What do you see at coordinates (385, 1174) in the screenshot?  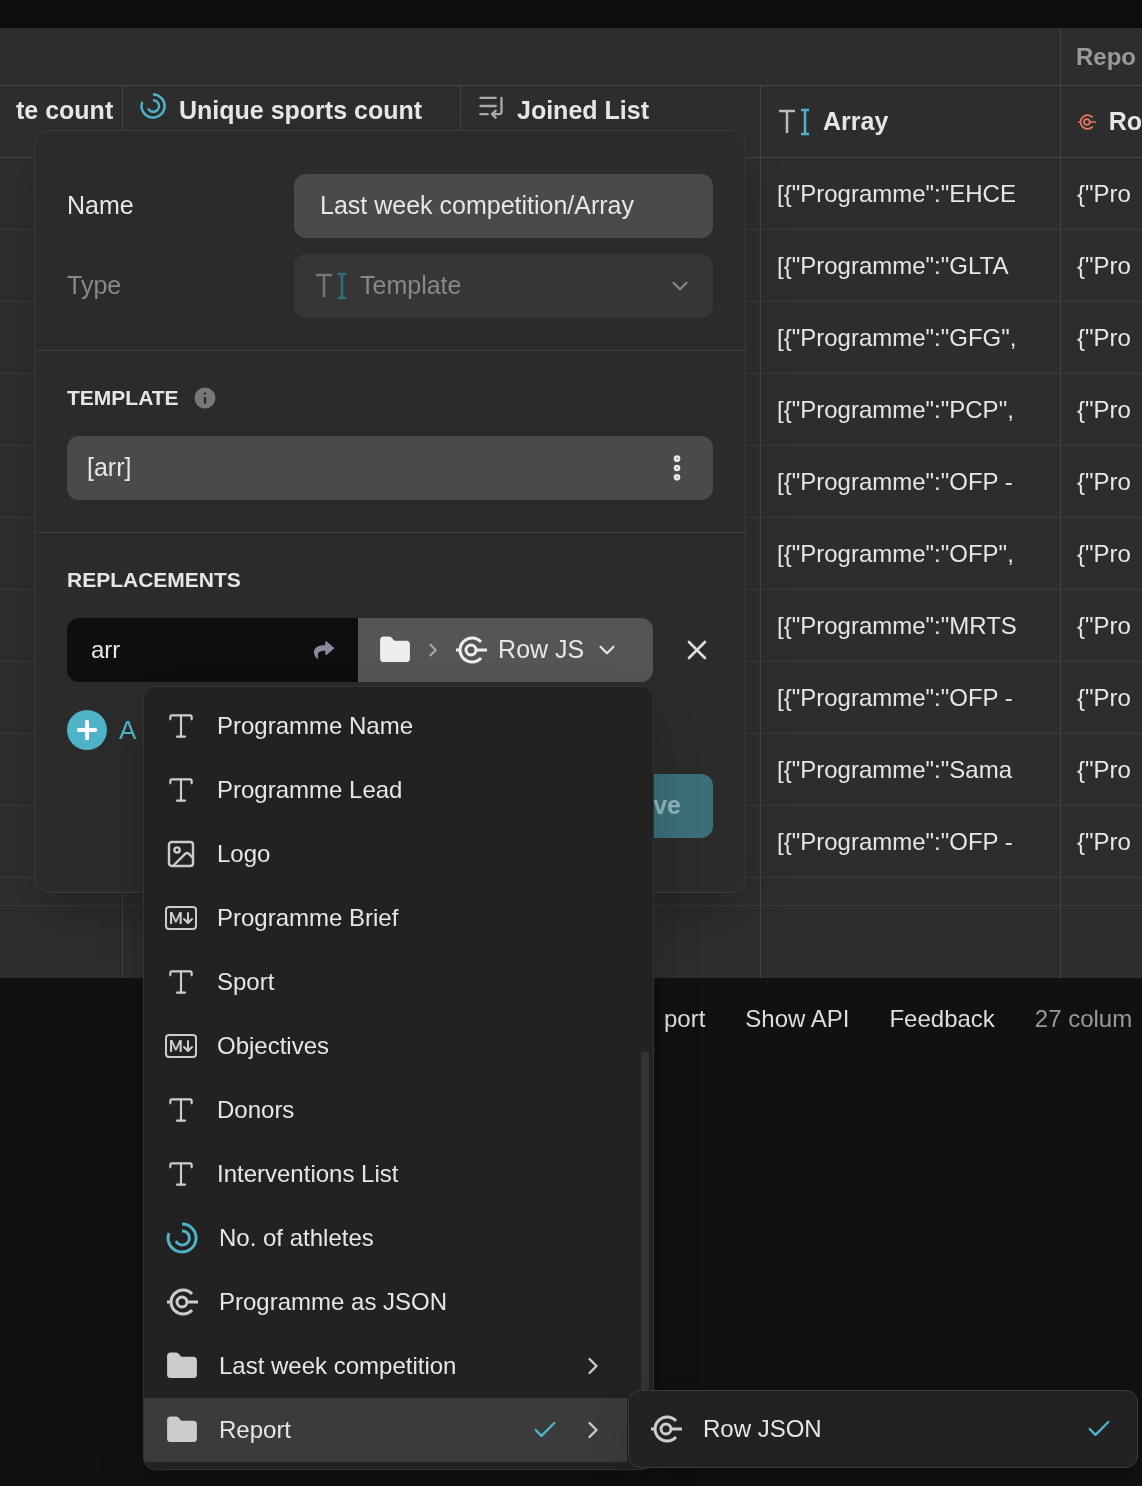 I see `menu-item: Interventions List` at bounding box center [385, 1174].